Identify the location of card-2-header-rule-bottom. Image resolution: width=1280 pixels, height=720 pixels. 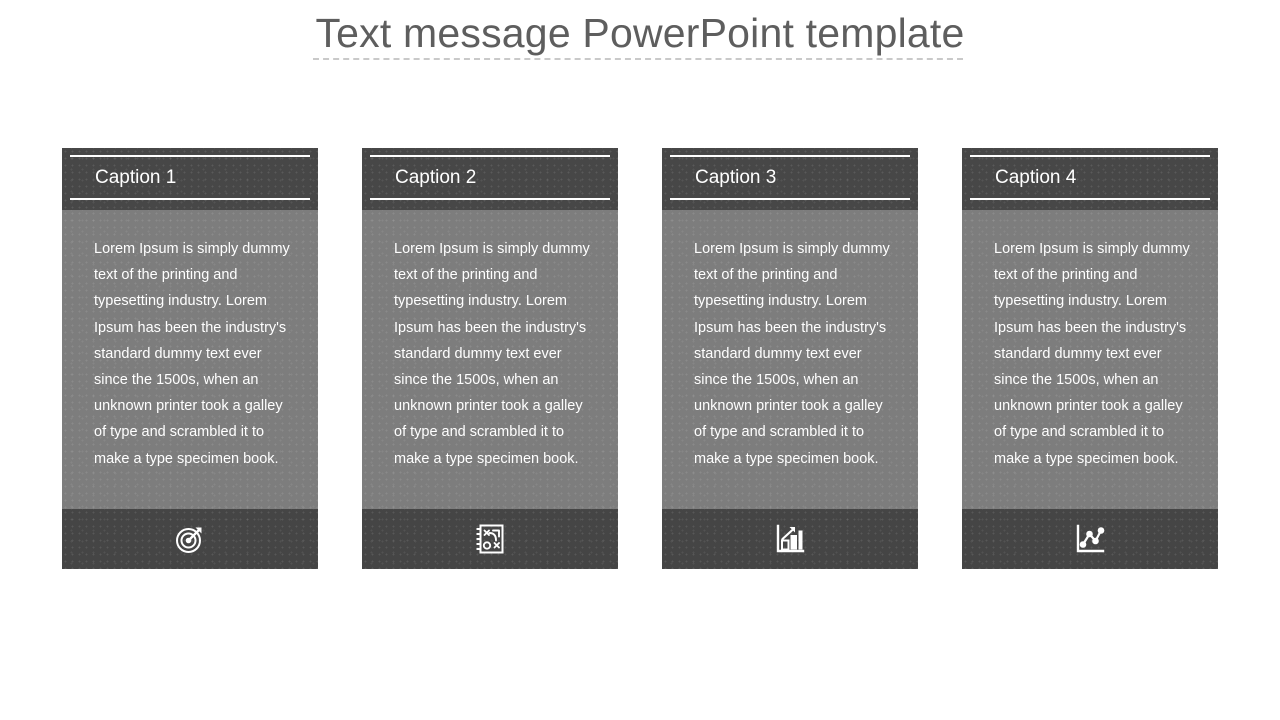
(490, 199).